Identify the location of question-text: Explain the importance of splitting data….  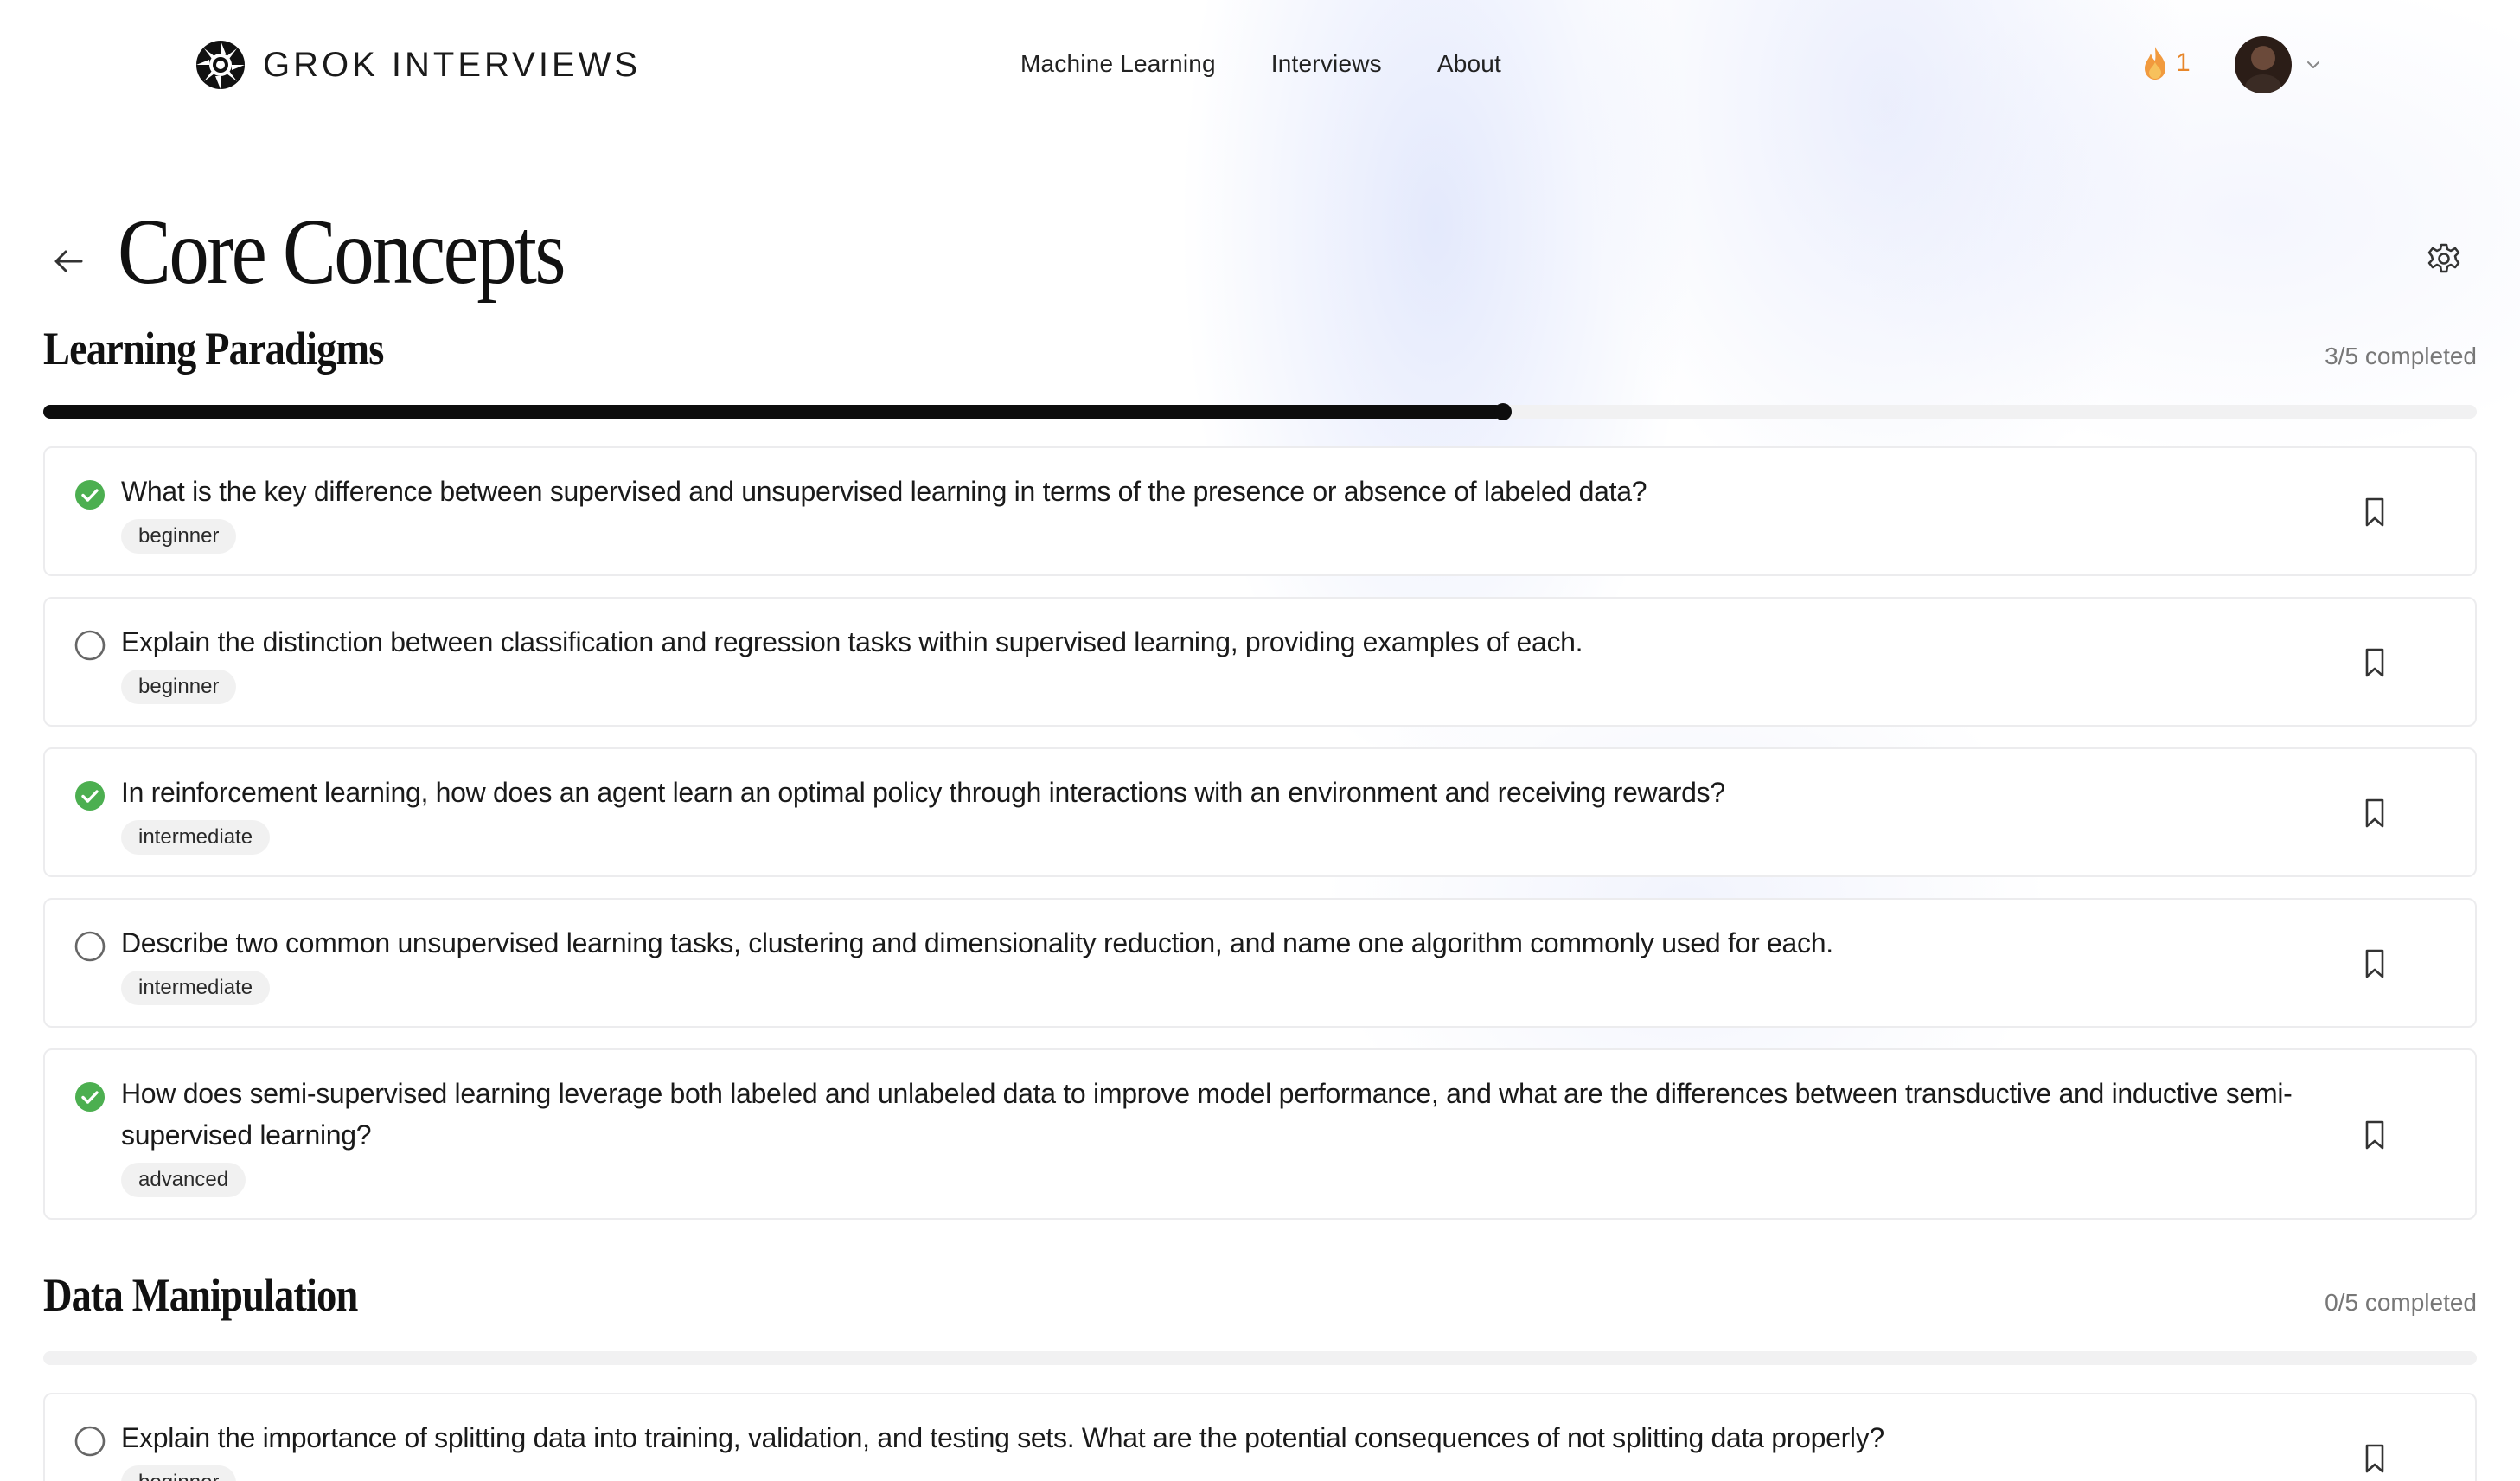
(1233, 1438).